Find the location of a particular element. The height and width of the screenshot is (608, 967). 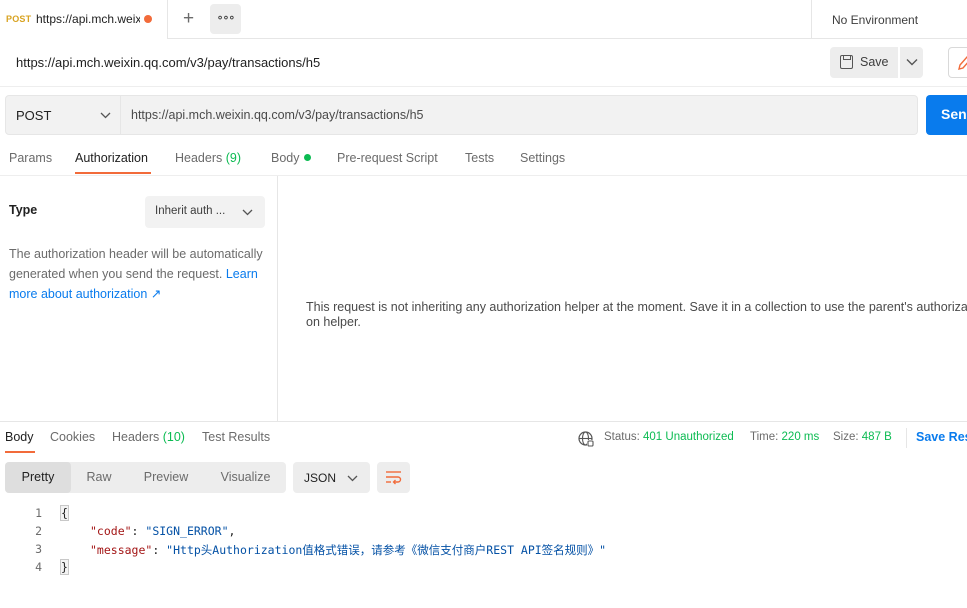

plus-icon: + is located at coordinates (188, 19).